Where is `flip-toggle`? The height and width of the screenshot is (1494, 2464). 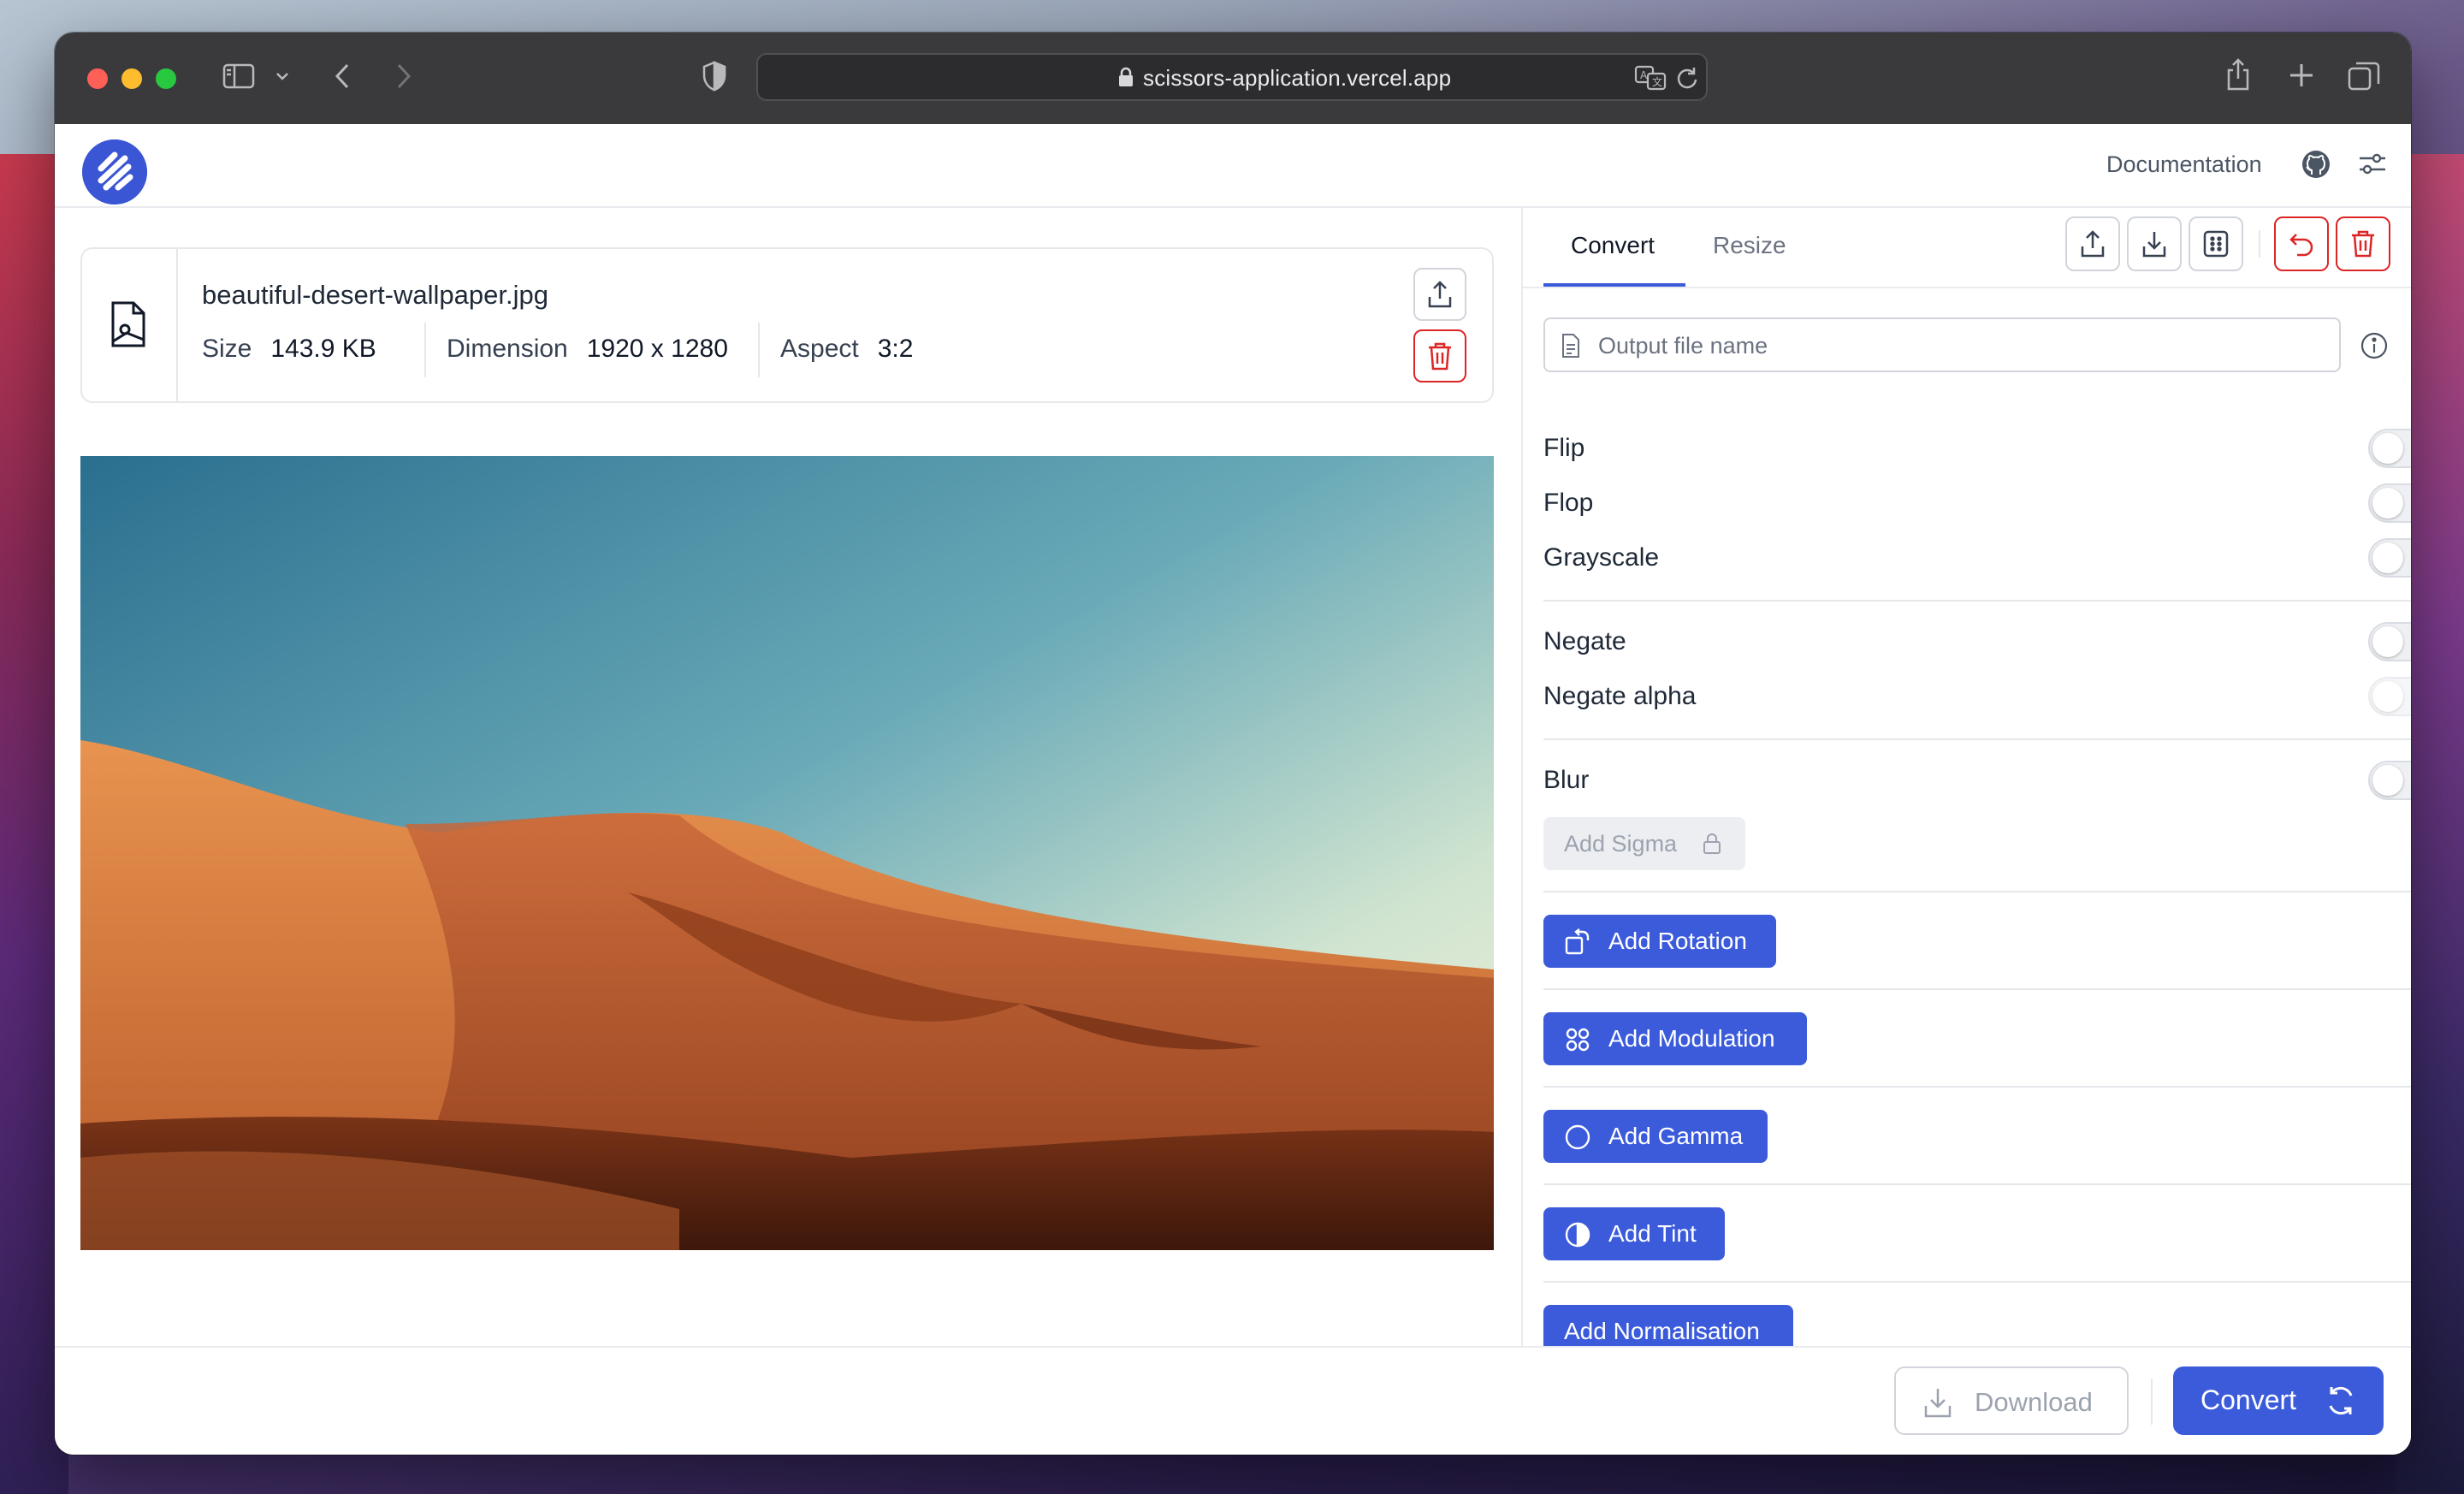
flip-toggle is located at coordinates (2389, 449).